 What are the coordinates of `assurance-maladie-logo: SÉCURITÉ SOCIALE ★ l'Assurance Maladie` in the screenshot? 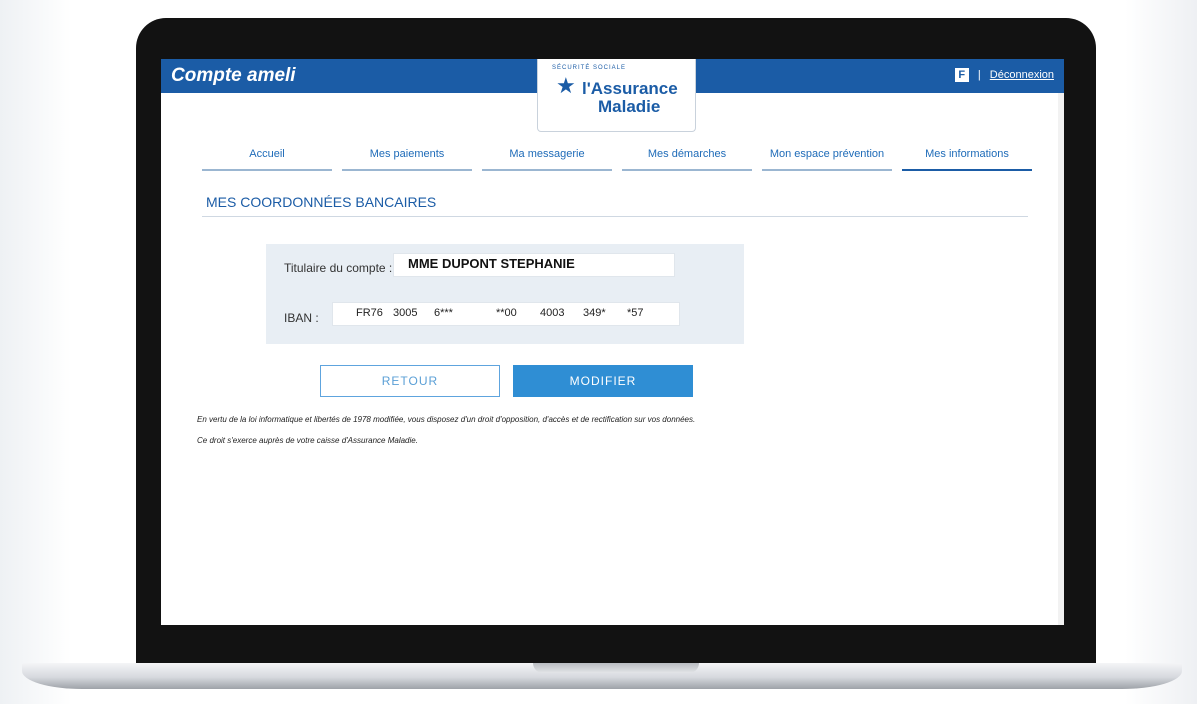 It's located at (616, 95).